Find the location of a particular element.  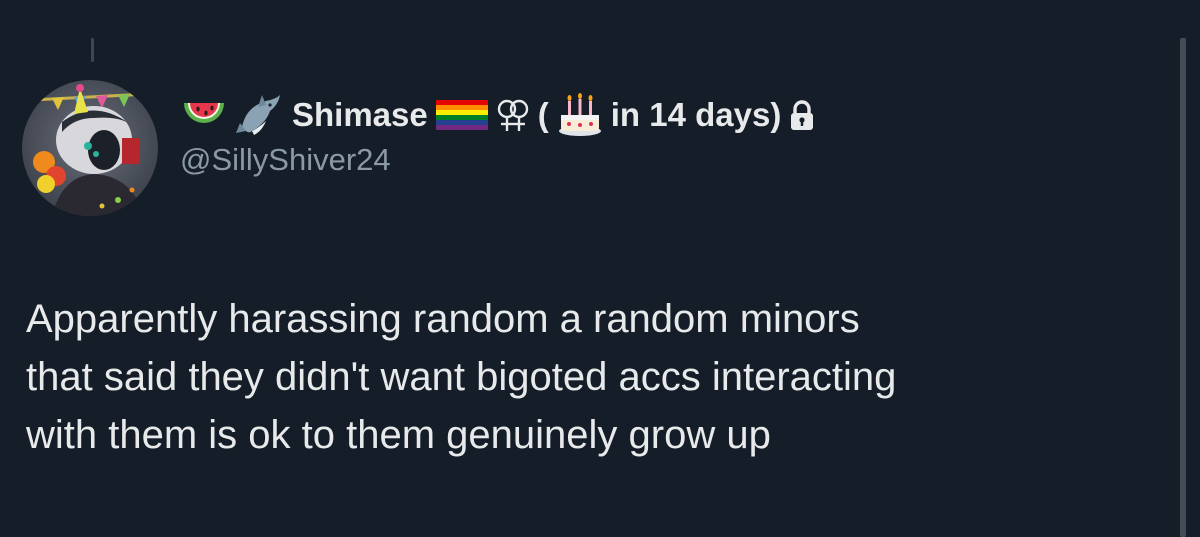

author-handle: @SillyShiver24 is located at coordinates (660, 160).